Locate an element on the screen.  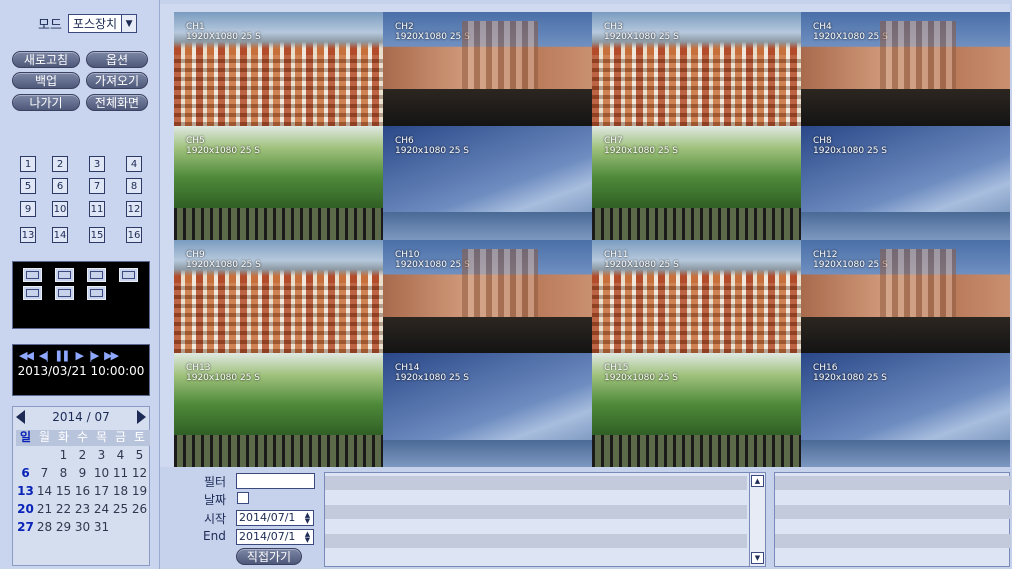
video-tile-ch15: CH15 1920x1080 25 S is located at coordinates (696, 410).